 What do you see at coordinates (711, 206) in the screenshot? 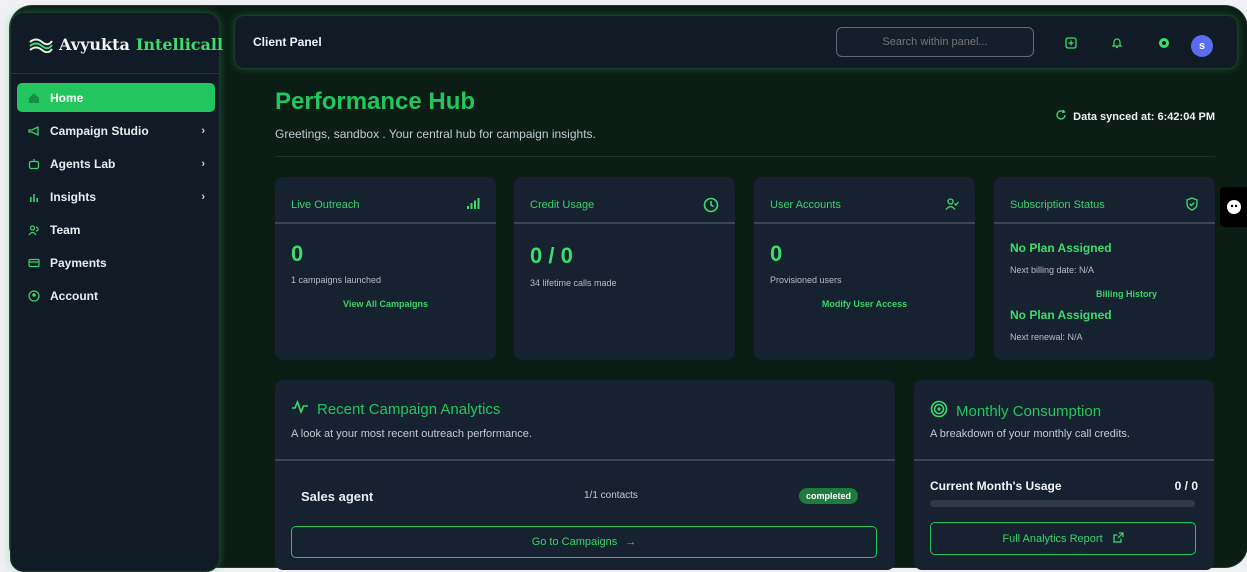
I see `clock-icon` at bounding box center [711, 206].